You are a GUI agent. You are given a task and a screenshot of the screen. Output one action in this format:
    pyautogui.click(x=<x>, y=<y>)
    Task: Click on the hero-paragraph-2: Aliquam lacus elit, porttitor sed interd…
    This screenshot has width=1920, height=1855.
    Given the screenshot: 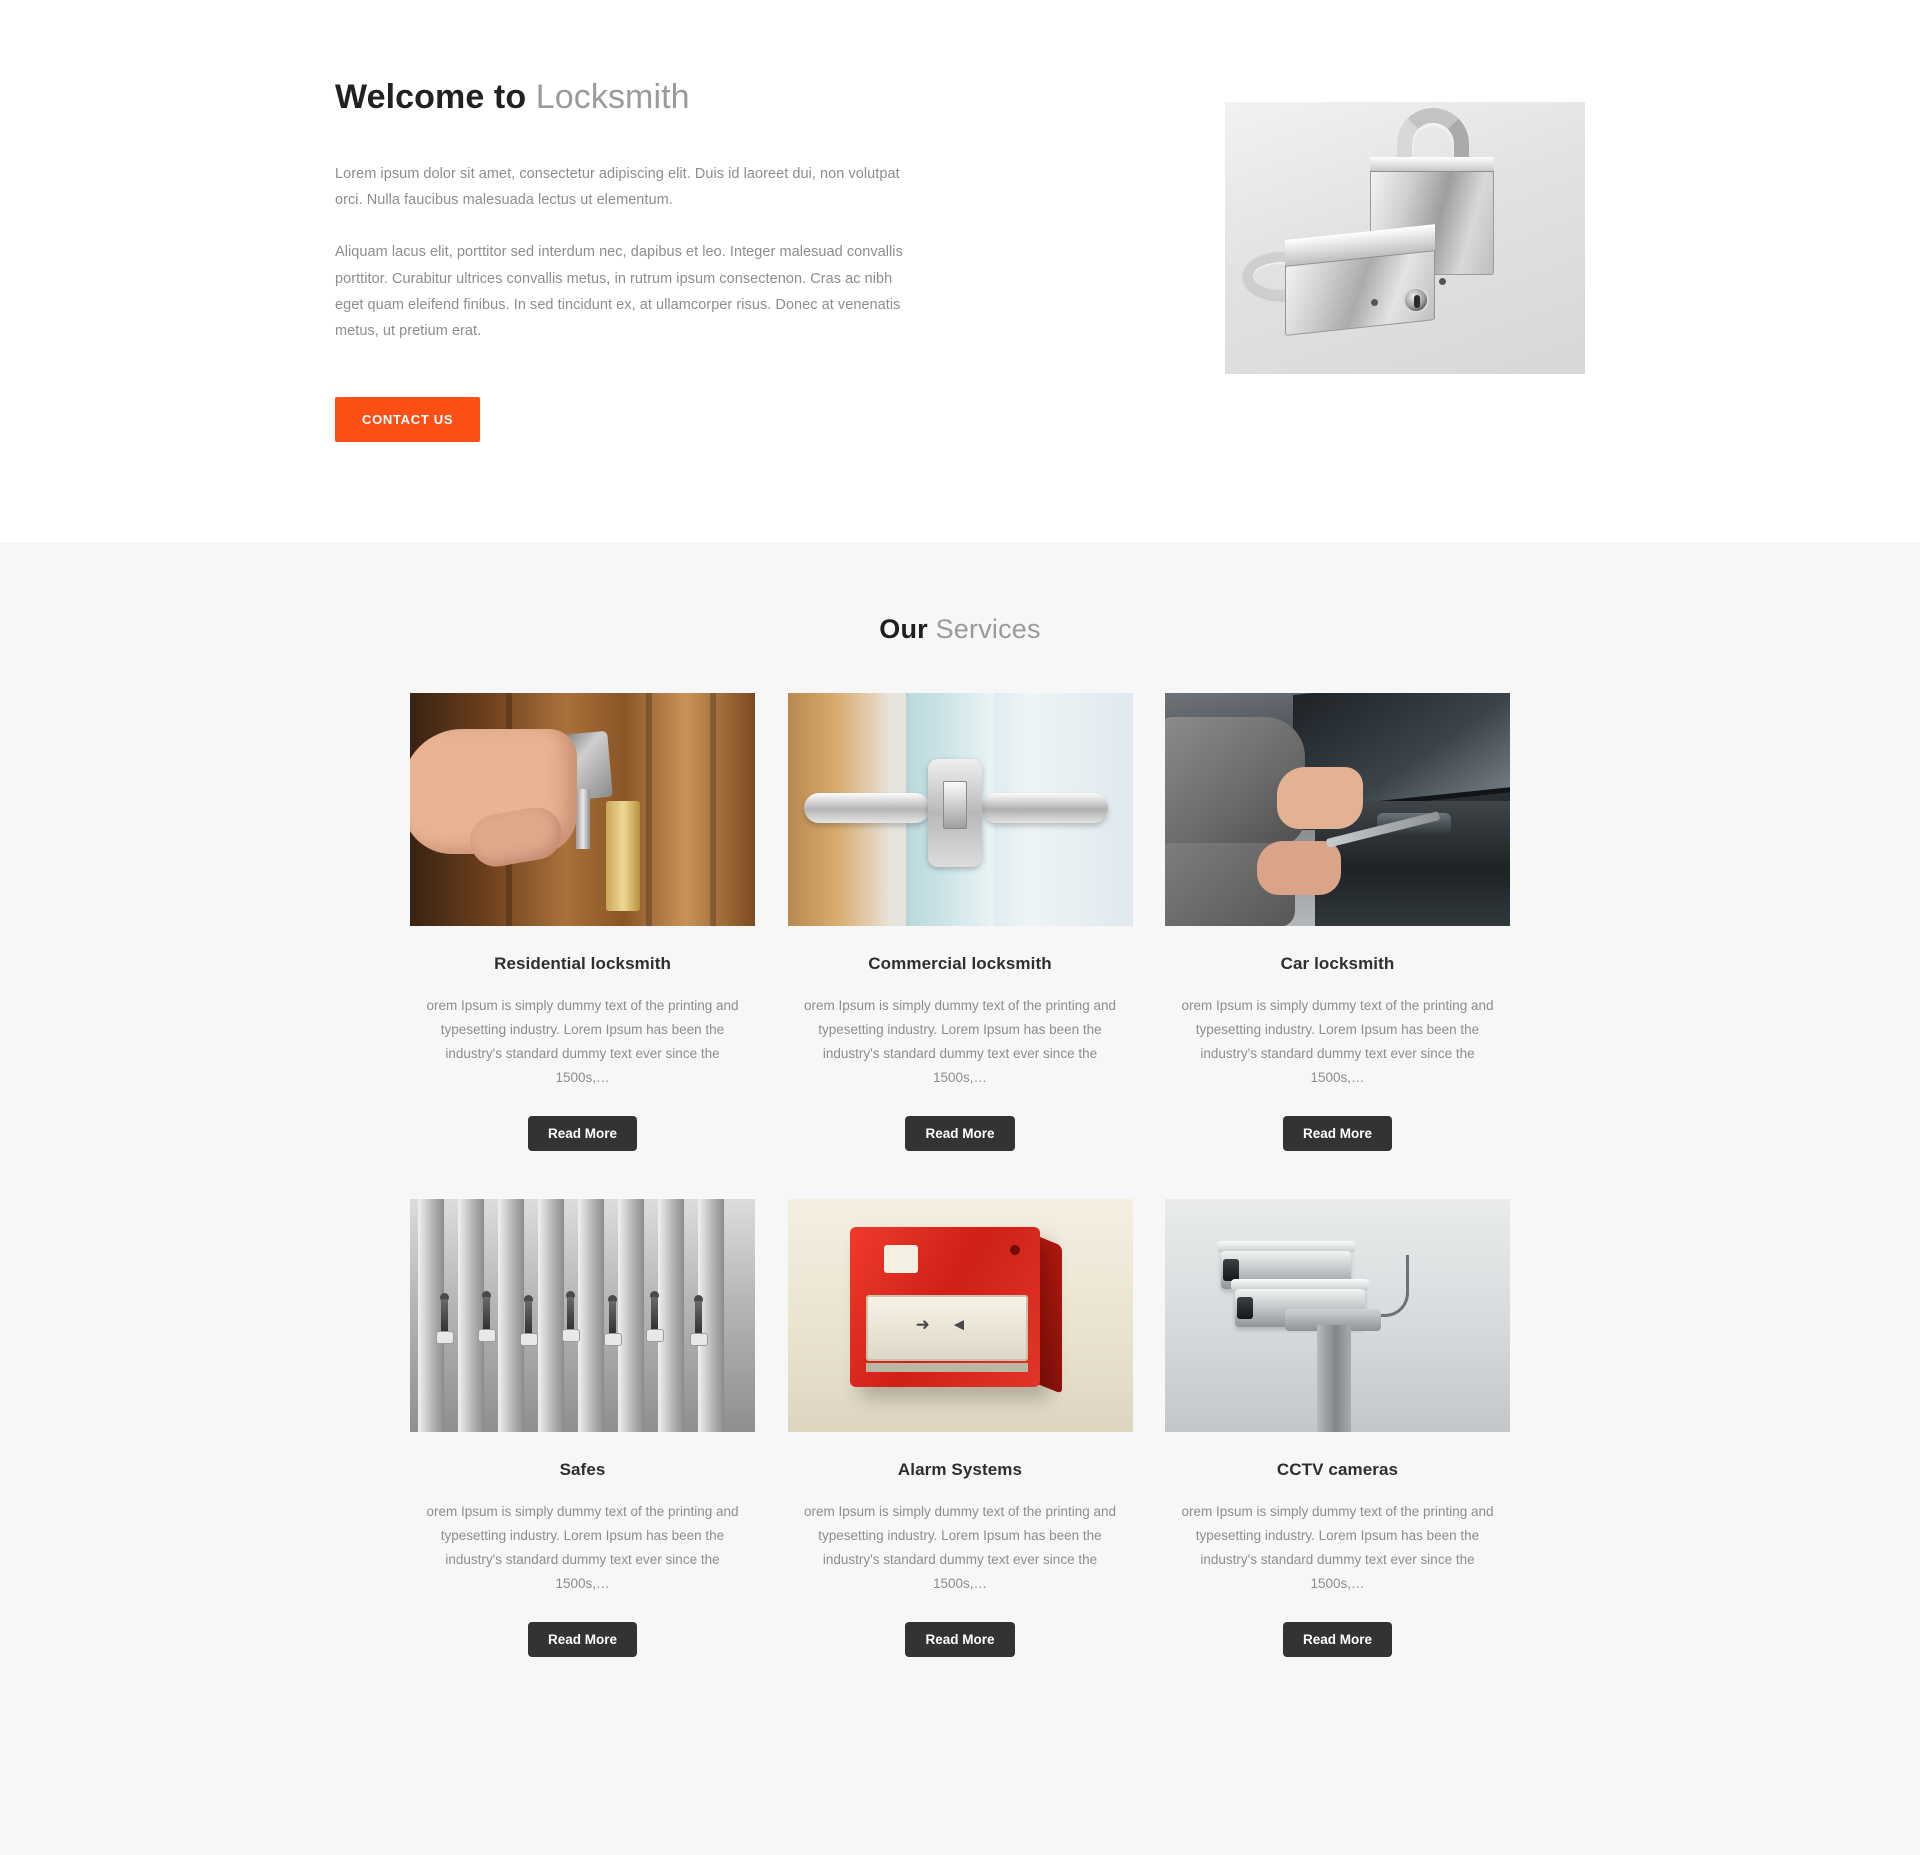 What is the action you would take?
    pyautogui.click(x=619, y=292)
    